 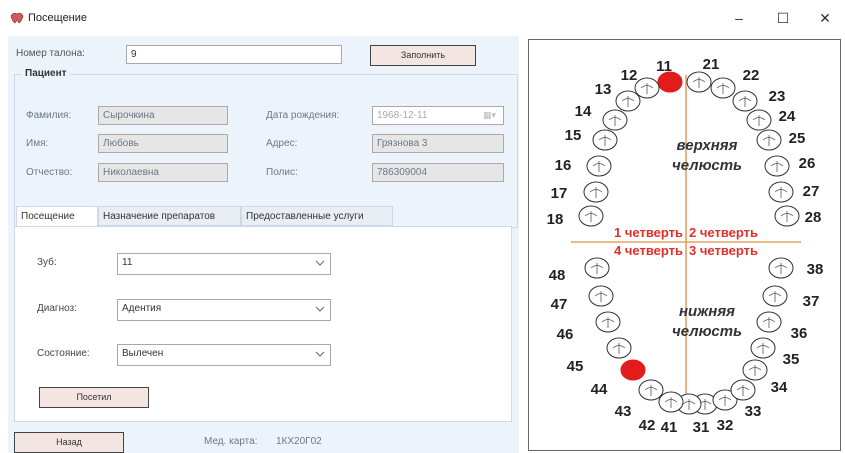 What do you see at coordinates (69, 442) in the screenshot?
I see `back-button: Назад` at bounding box center [69, 442].